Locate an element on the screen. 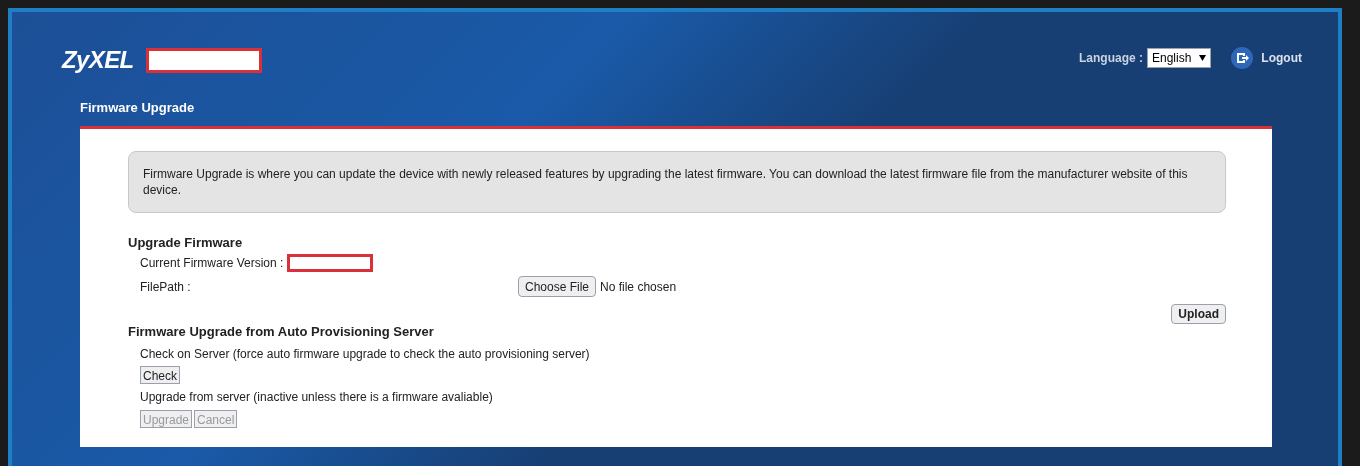 This screenshot has height=466, width=1360. page-title: Firmware Upgrade is located at coordinates (138, 108).